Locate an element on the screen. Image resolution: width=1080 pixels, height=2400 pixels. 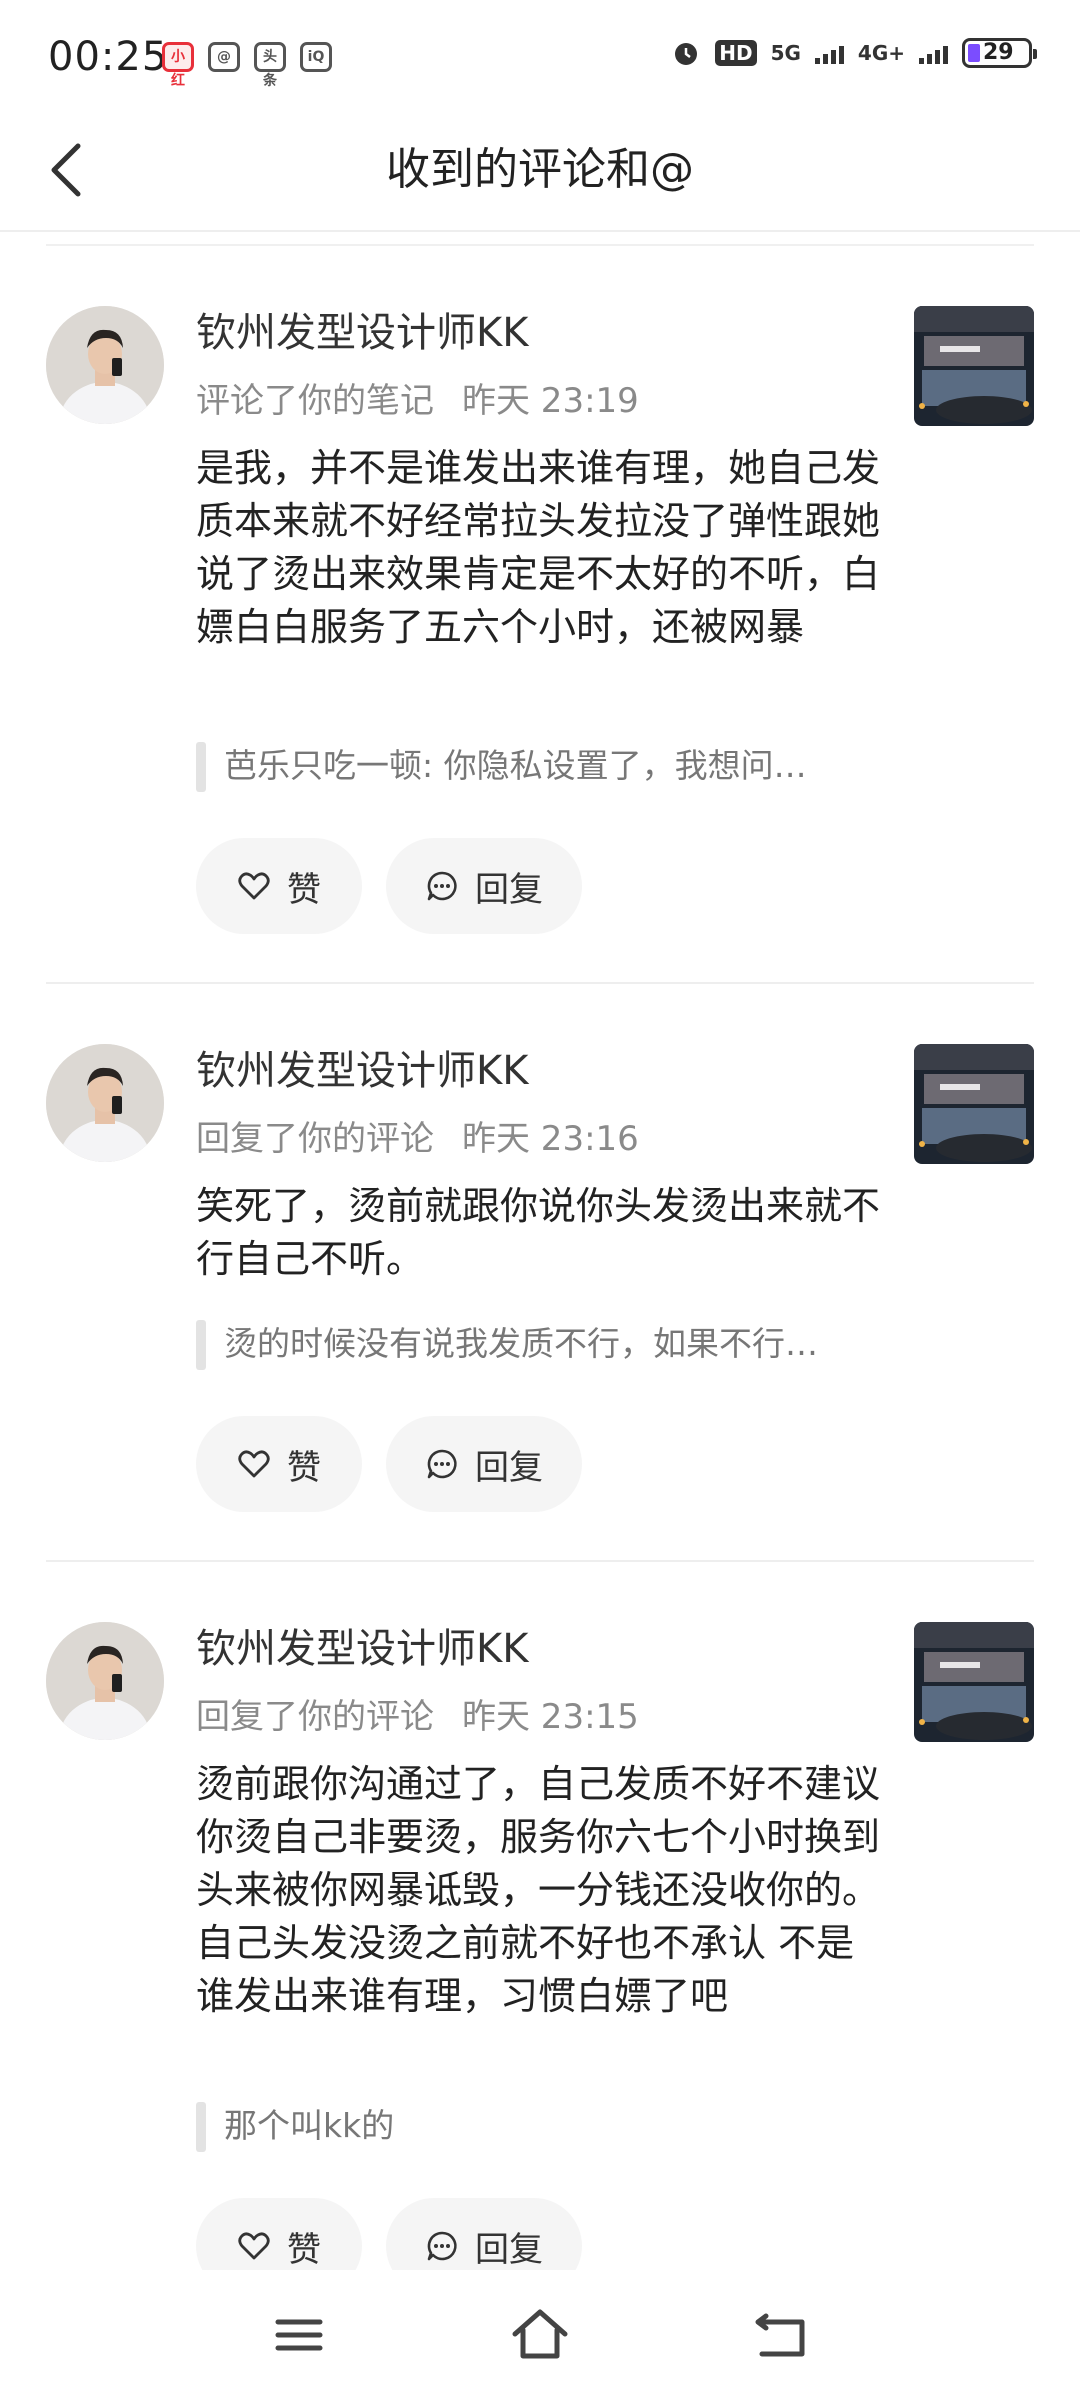
iqiyi-notification-icon: iQ is located at coordinates (316, 57).